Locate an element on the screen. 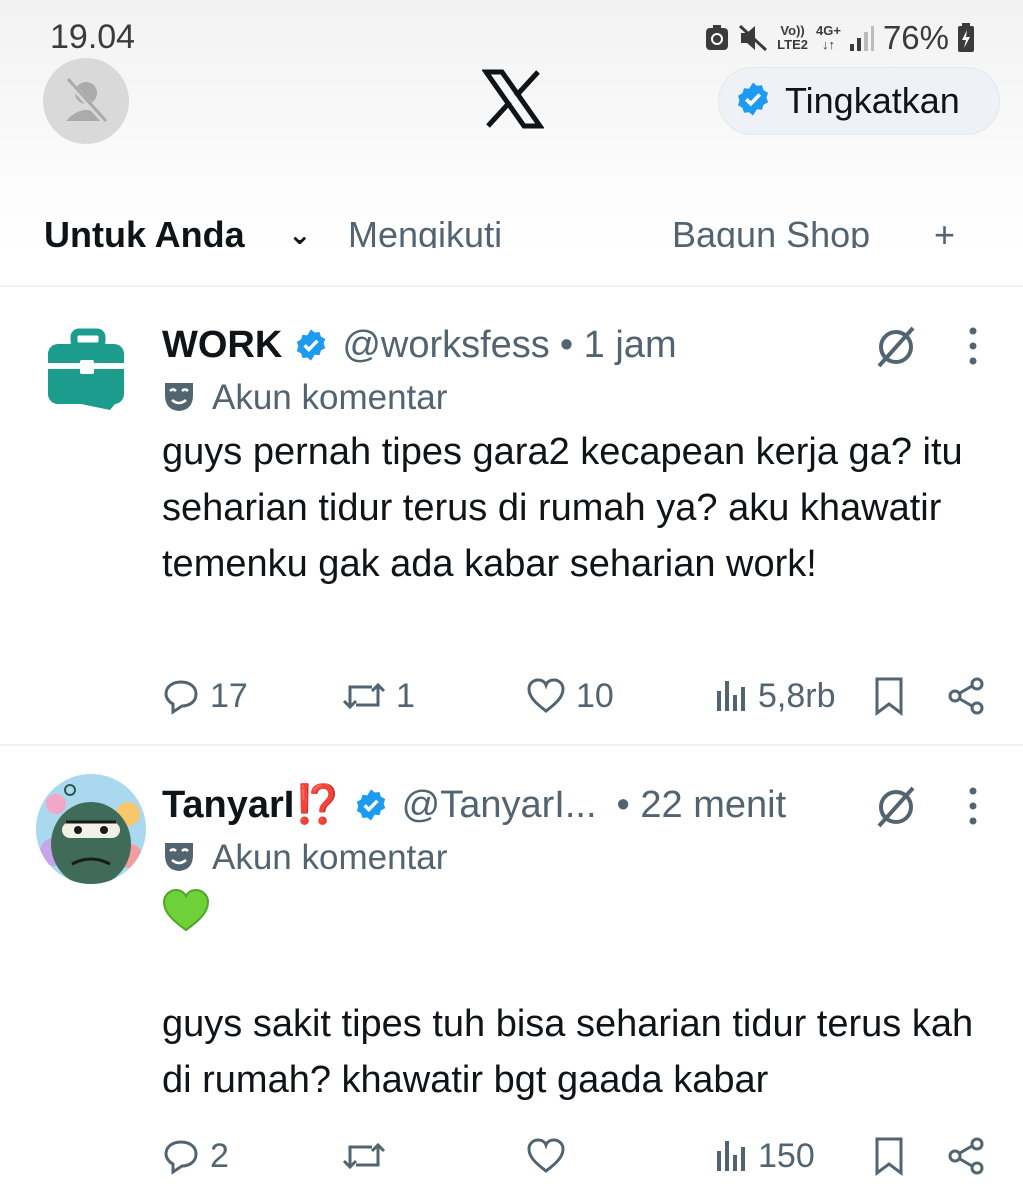  repost-count: 1 is located at coordinates (405, 695).